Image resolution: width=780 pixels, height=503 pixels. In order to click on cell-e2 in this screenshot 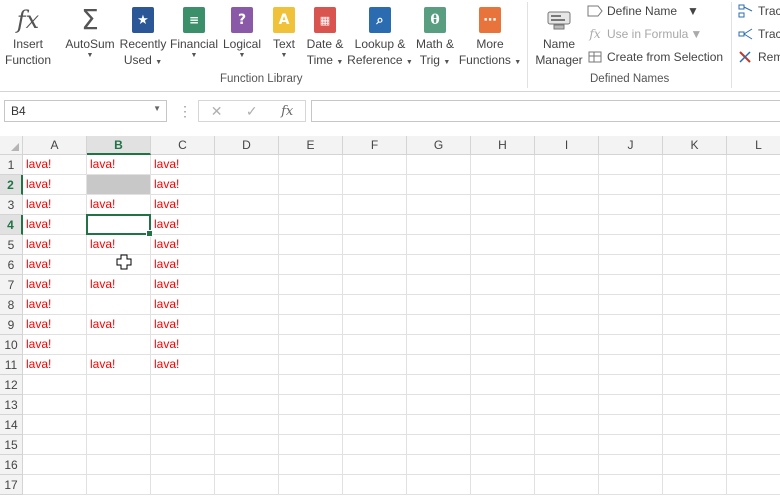, I will do `click(311, 185)`.